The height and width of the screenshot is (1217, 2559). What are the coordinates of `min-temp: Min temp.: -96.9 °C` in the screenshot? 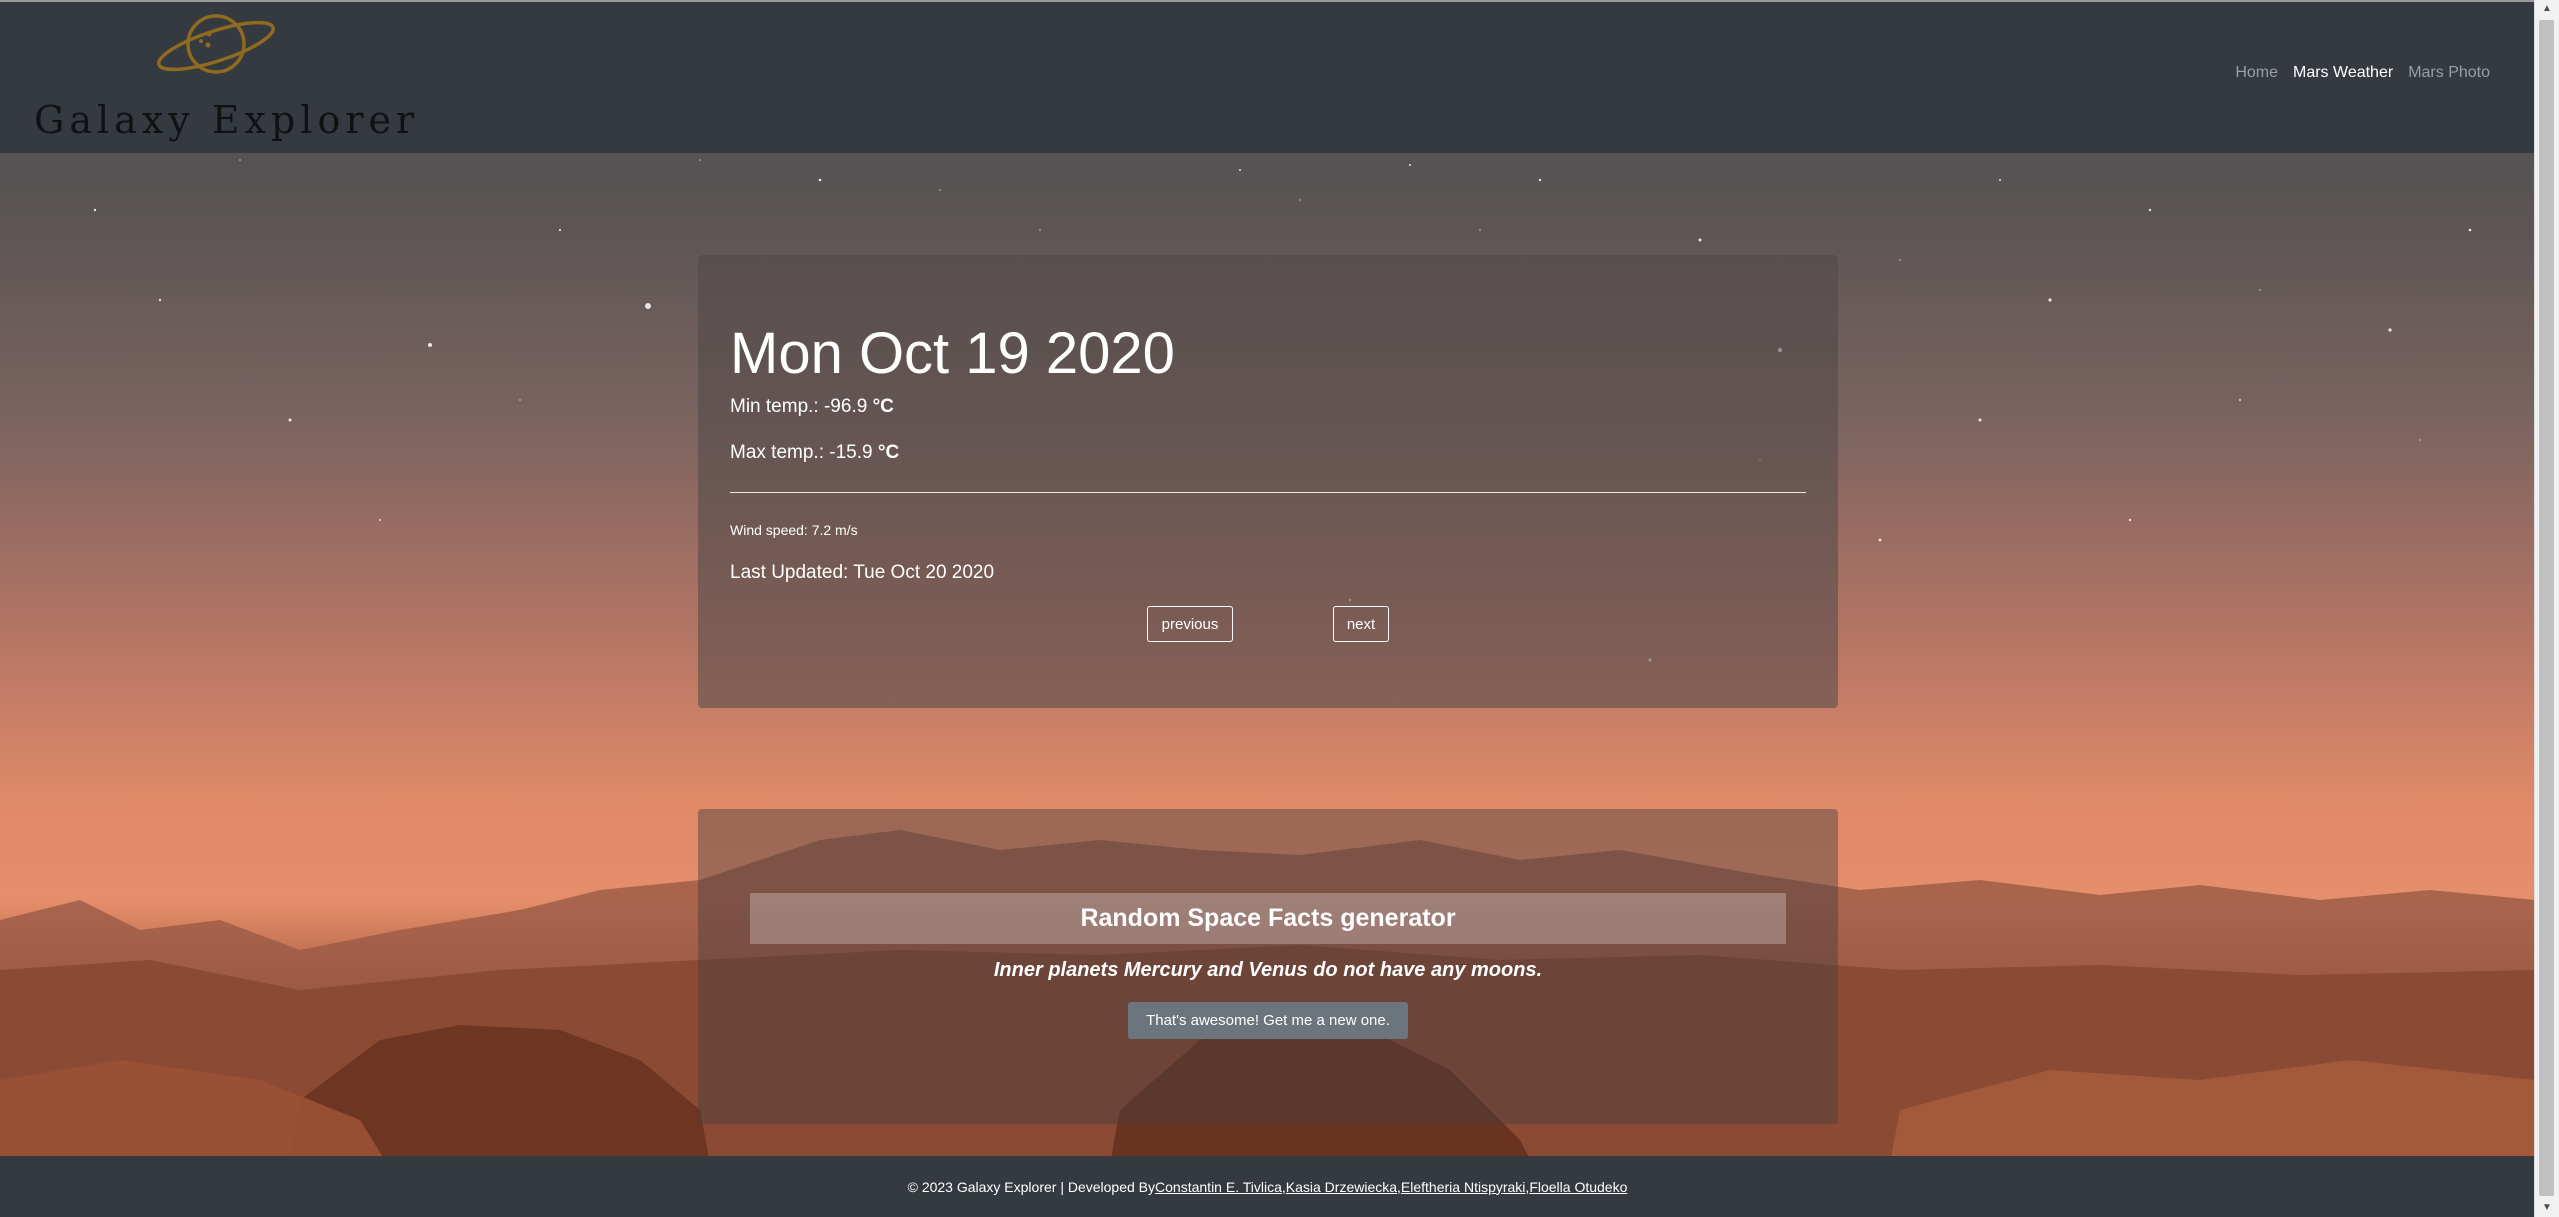 It's located at (812, 407).